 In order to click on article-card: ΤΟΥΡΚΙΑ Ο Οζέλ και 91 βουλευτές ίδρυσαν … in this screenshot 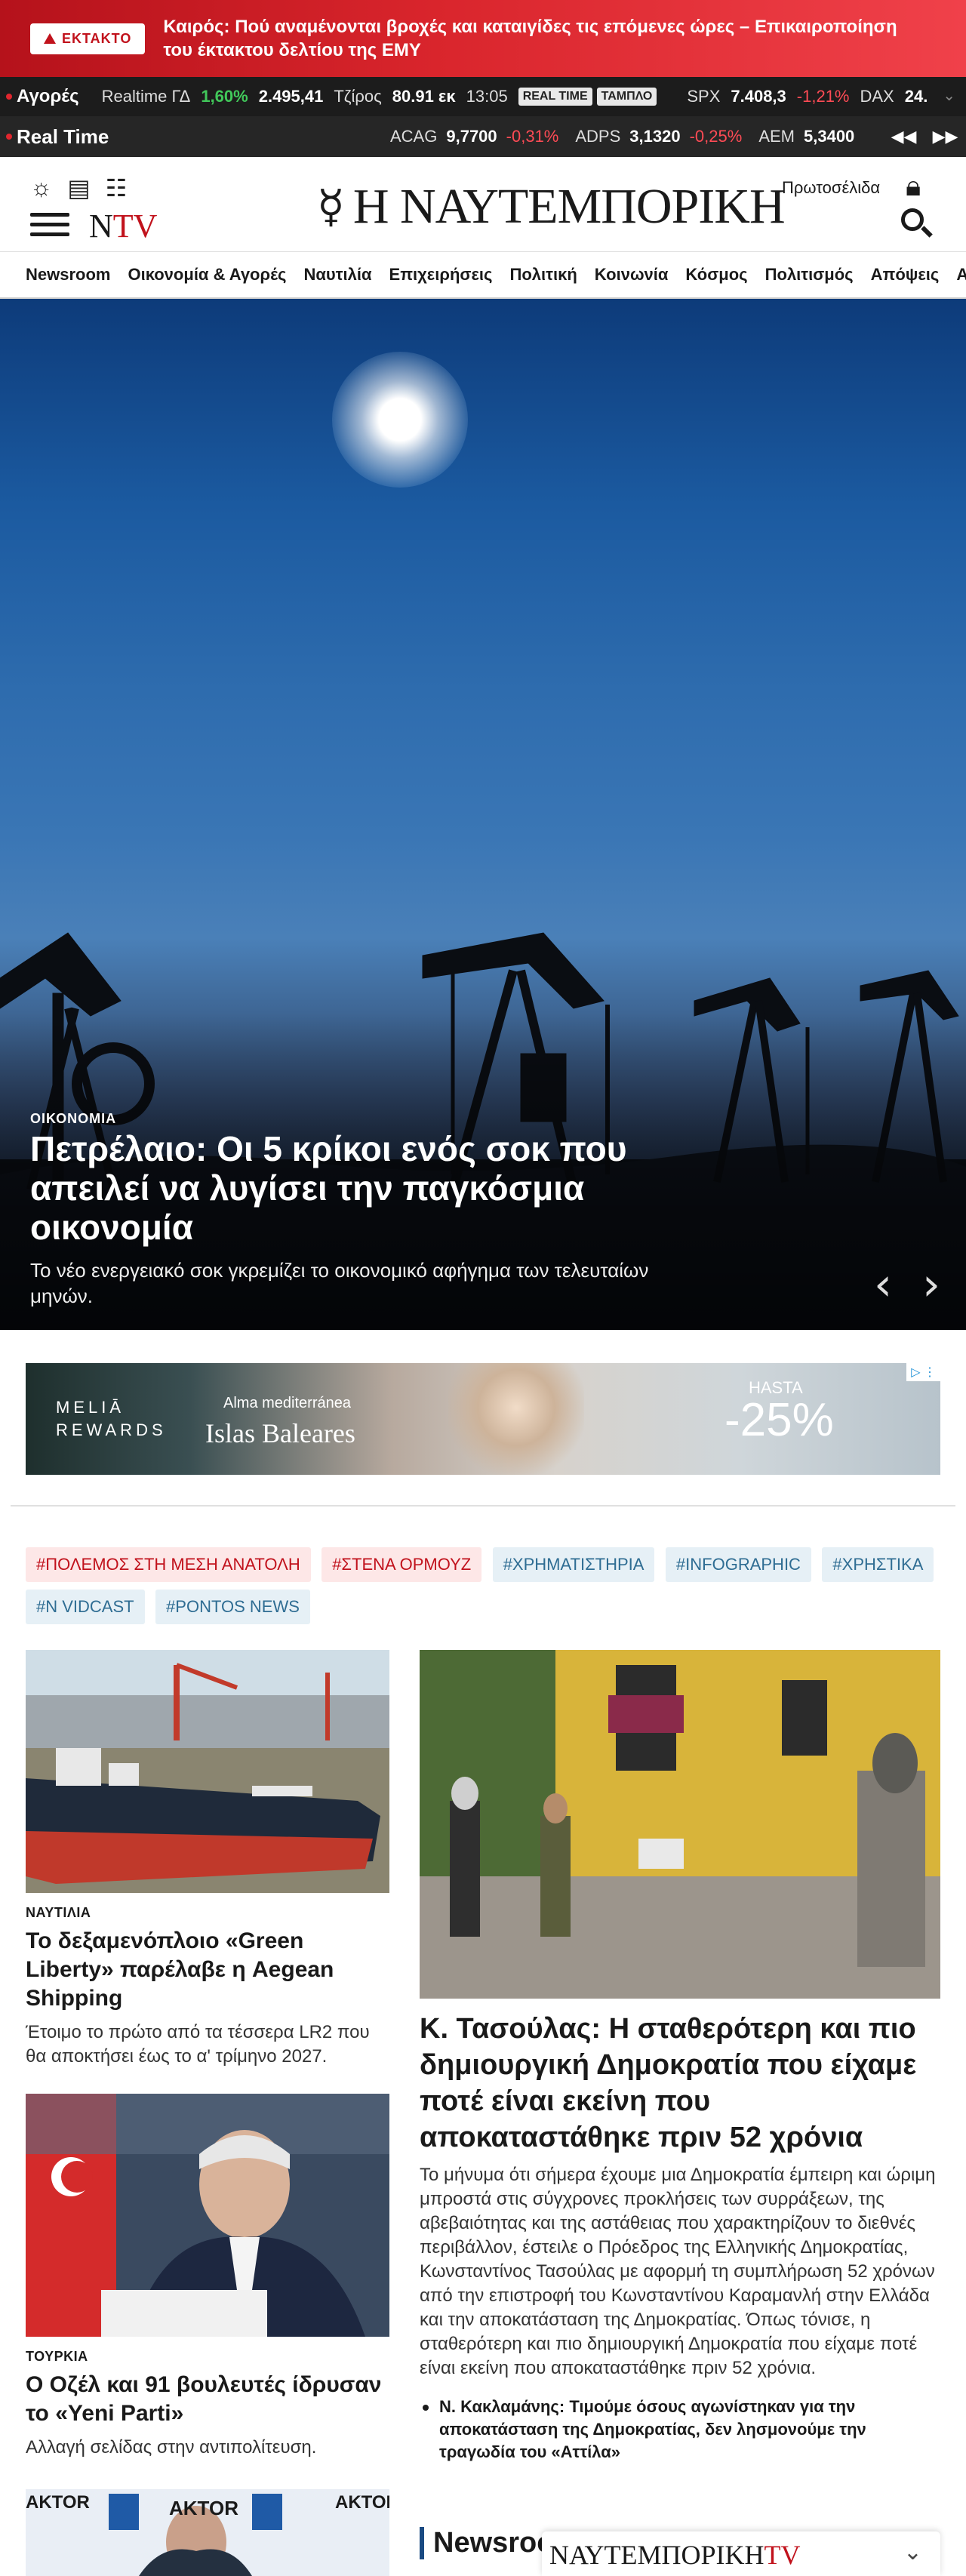, I will do `click(207, 2277)`.